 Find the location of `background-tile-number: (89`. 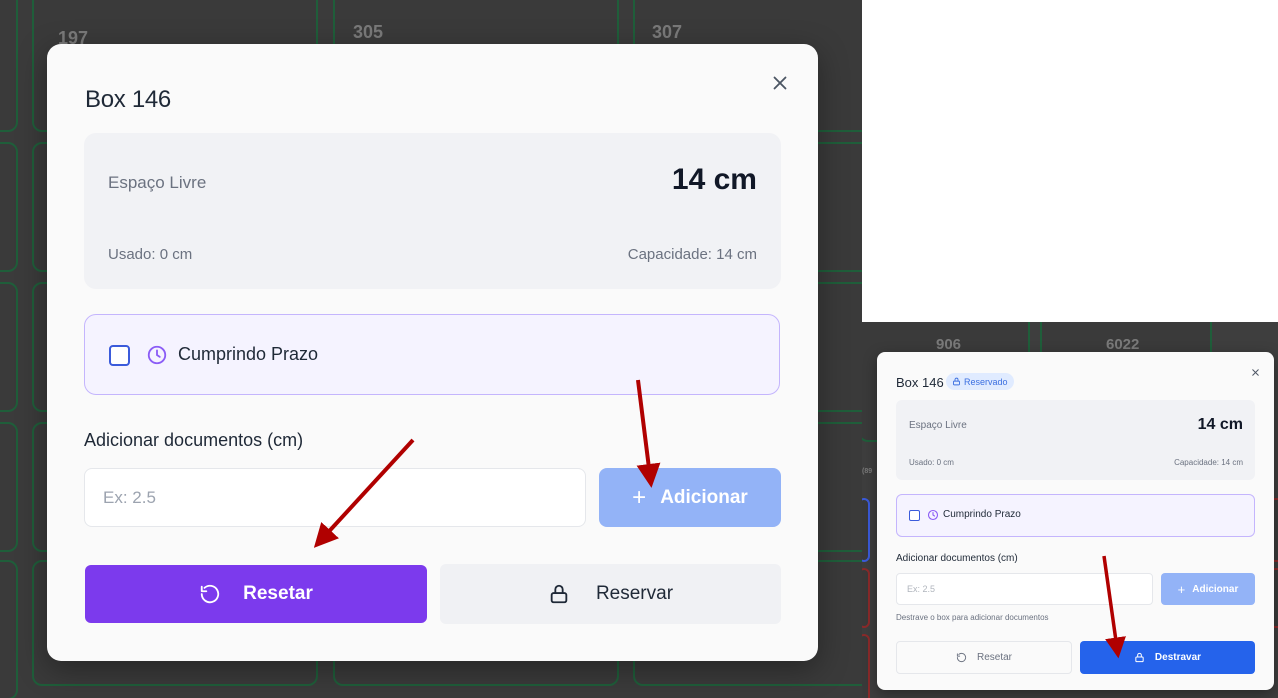

background-tile-number: (89 is located at coordinates (867, 471).